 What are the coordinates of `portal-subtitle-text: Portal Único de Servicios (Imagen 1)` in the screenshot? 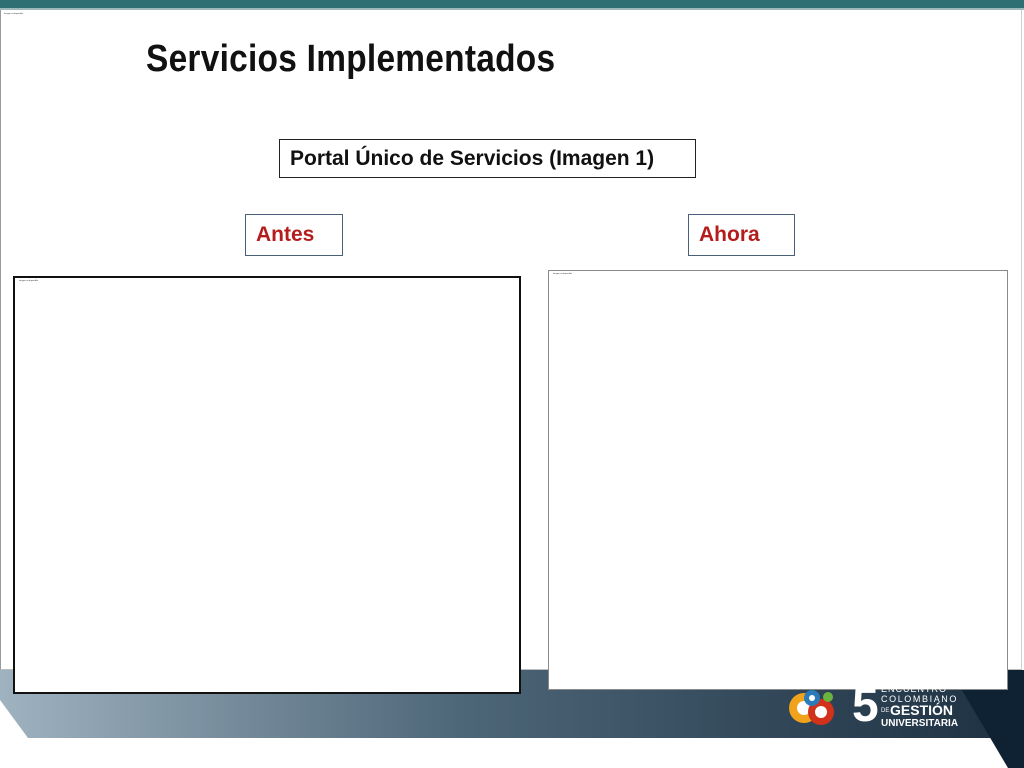 It's located at (472, 158).